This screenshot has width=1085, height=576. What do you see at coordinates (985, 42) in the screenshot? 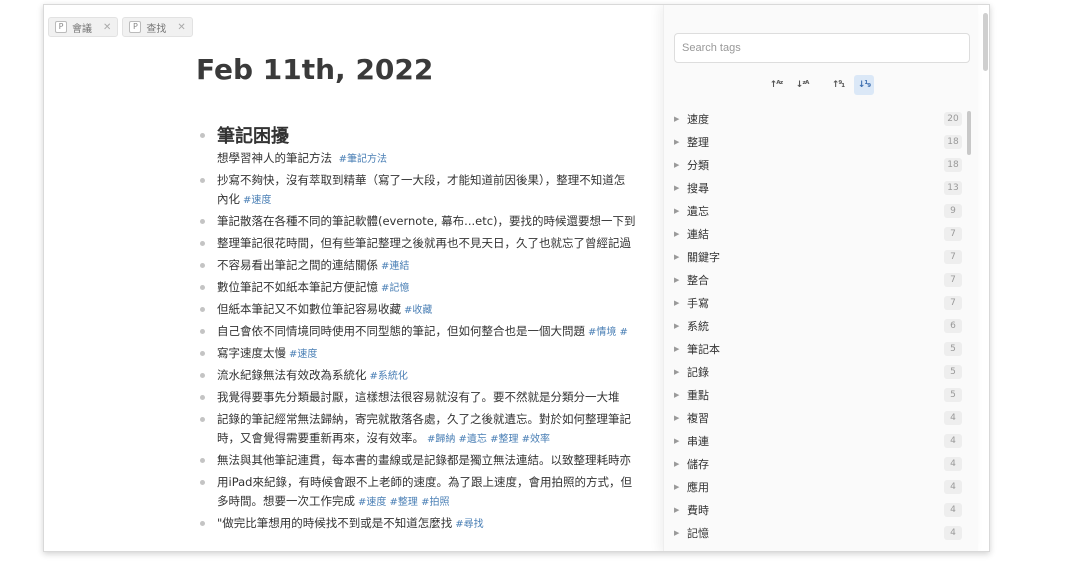
I see `window-scrollbar` at bounding box center [985, 42].